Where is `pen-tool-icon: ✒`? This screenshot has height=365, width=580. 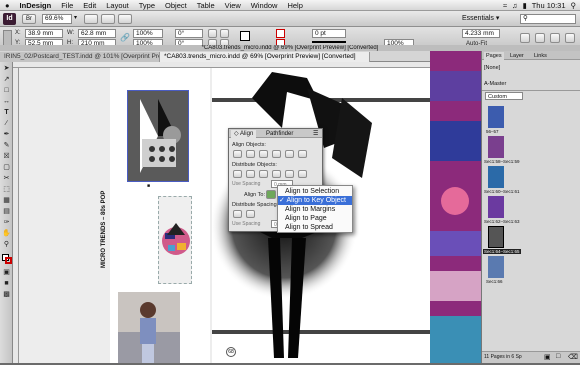
pen-tool-icon: ✒ is located at coordinates (6, 134).